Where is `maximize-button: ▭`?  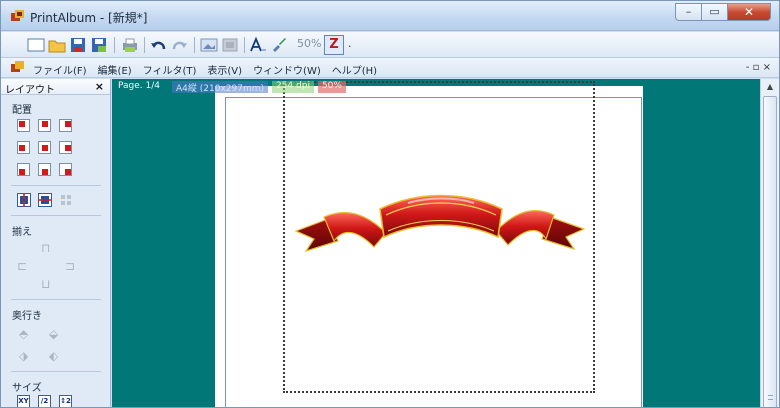 maximize-button: ▭ is located at coordinates (714, 12).